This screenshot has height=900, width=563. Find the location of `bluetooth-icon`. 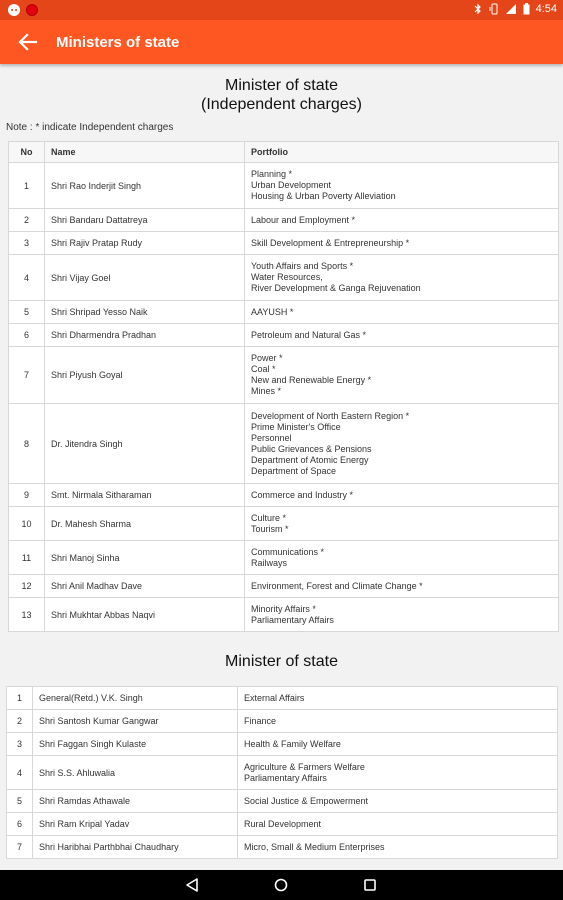

bluetooth-icon is located at coordinates (477, 9).